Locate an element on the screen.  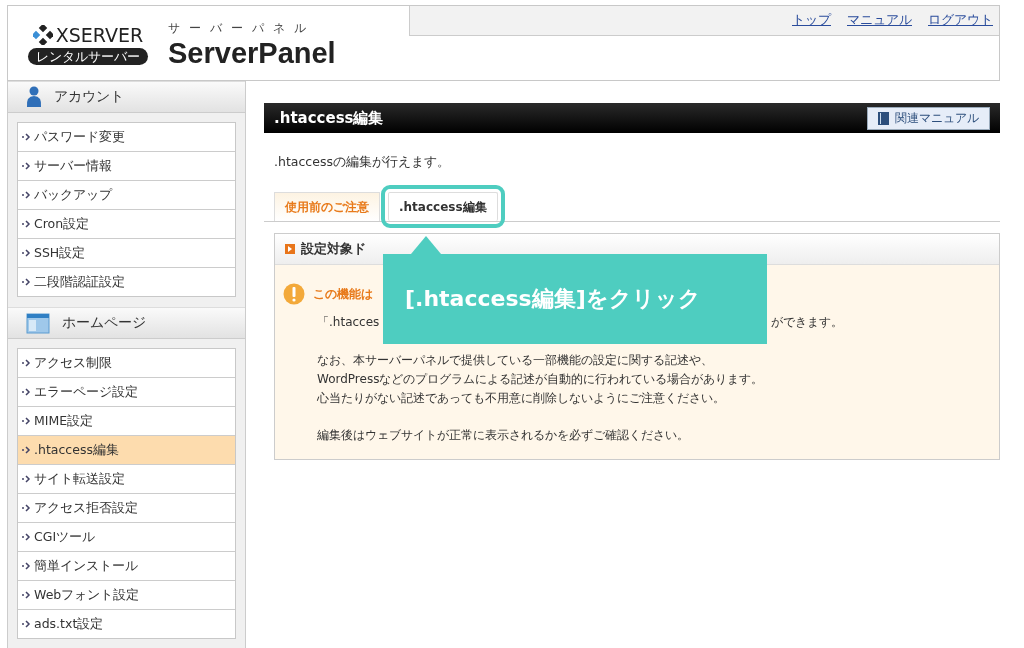
nav-link: トップ is located at coordinates (811, 20).